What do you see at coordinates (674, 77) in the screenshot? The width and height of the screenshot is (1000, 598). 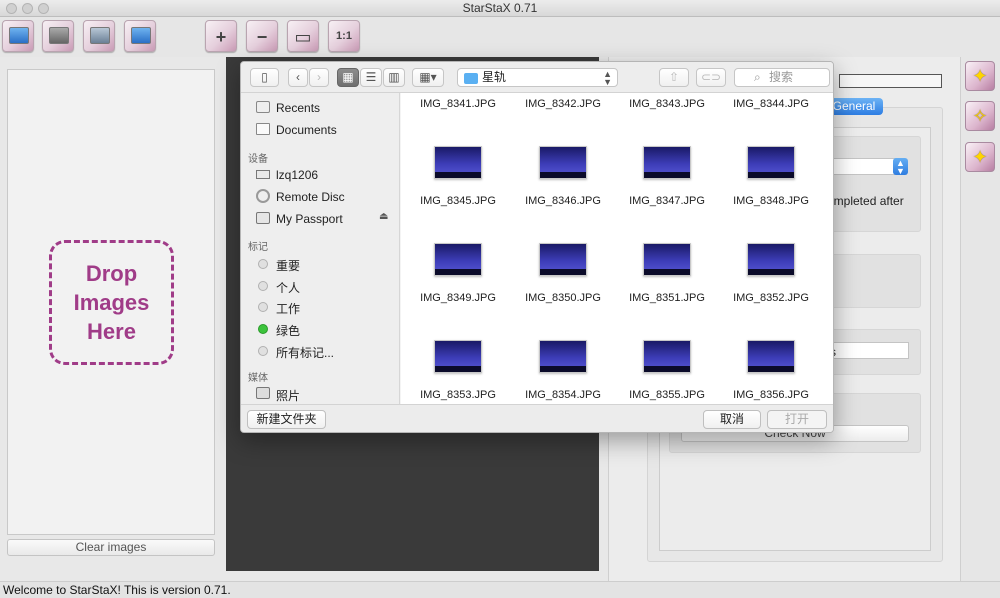 I see `share-button: ⇧` at bounding box center [674, 77].